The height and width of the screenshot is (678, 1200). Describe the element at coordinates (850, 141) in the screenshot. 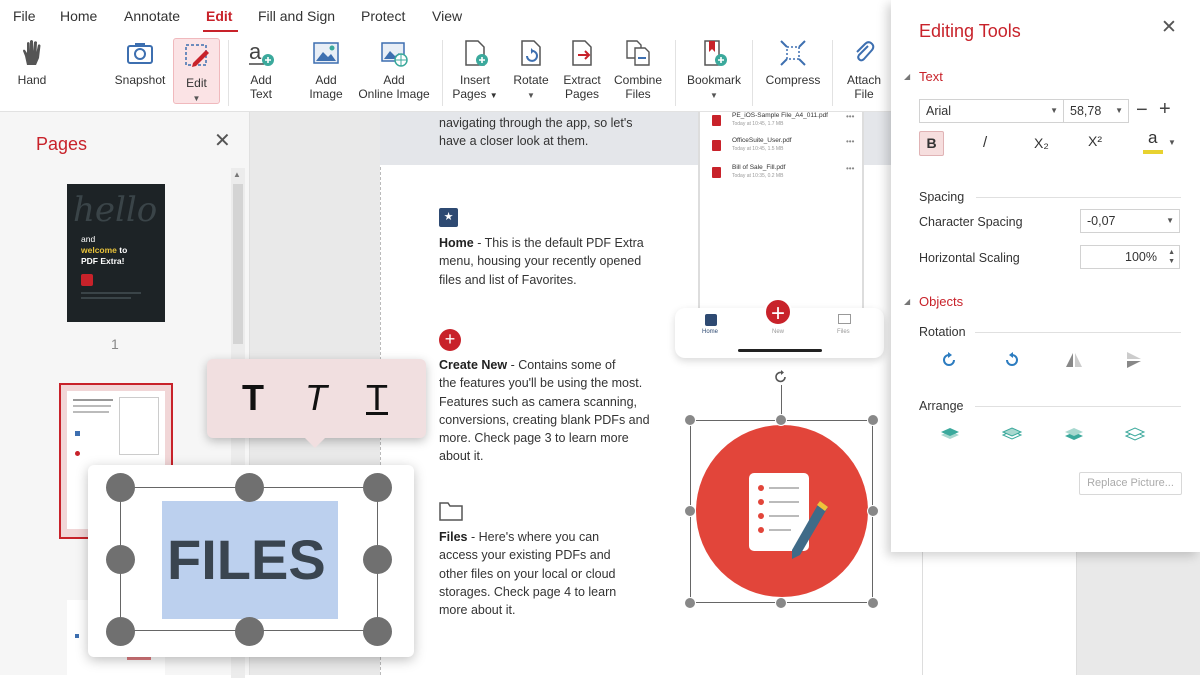

I see `more-icon: •••` at that location.